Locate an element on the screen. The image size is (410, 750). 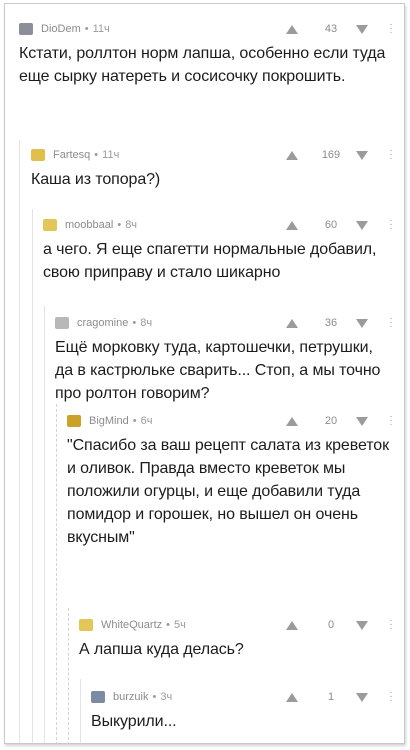
comment-meta: burzuik • 3ч 1 · · · is located at coordinates (242, 697).